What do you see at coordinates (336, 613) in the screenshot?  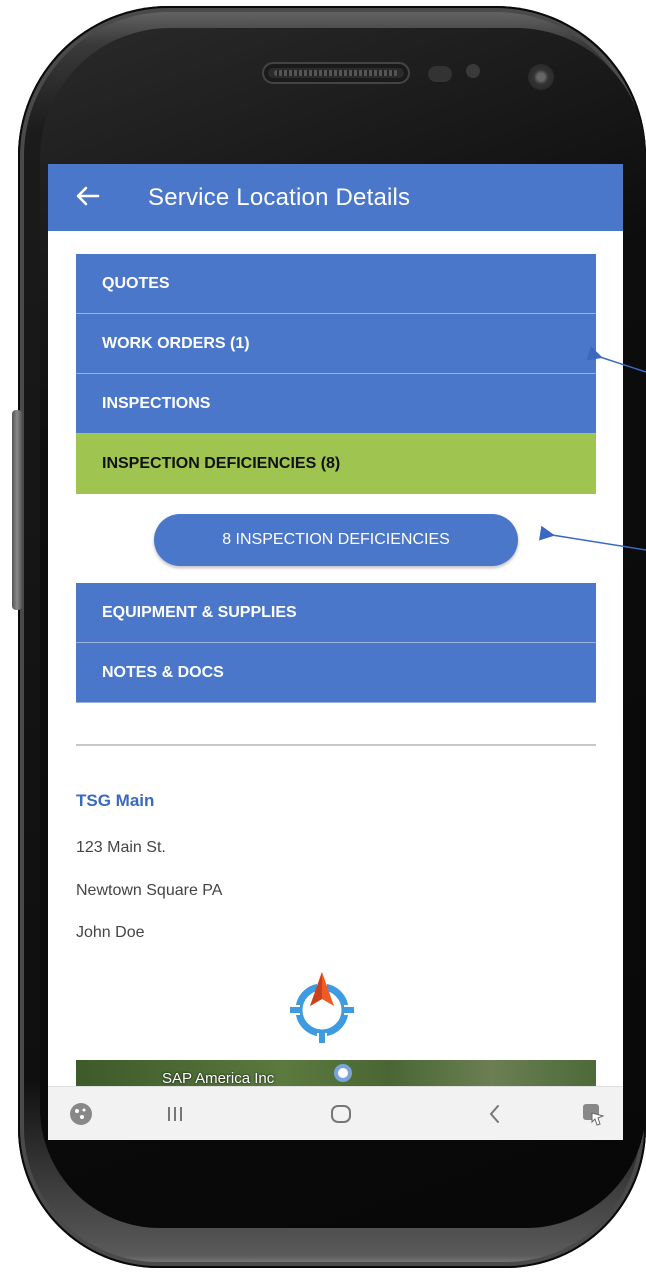 I see `menu-item-equipment-supplies: EQUIPMENT & SUPPLIES` at bounding box center [336, 613].